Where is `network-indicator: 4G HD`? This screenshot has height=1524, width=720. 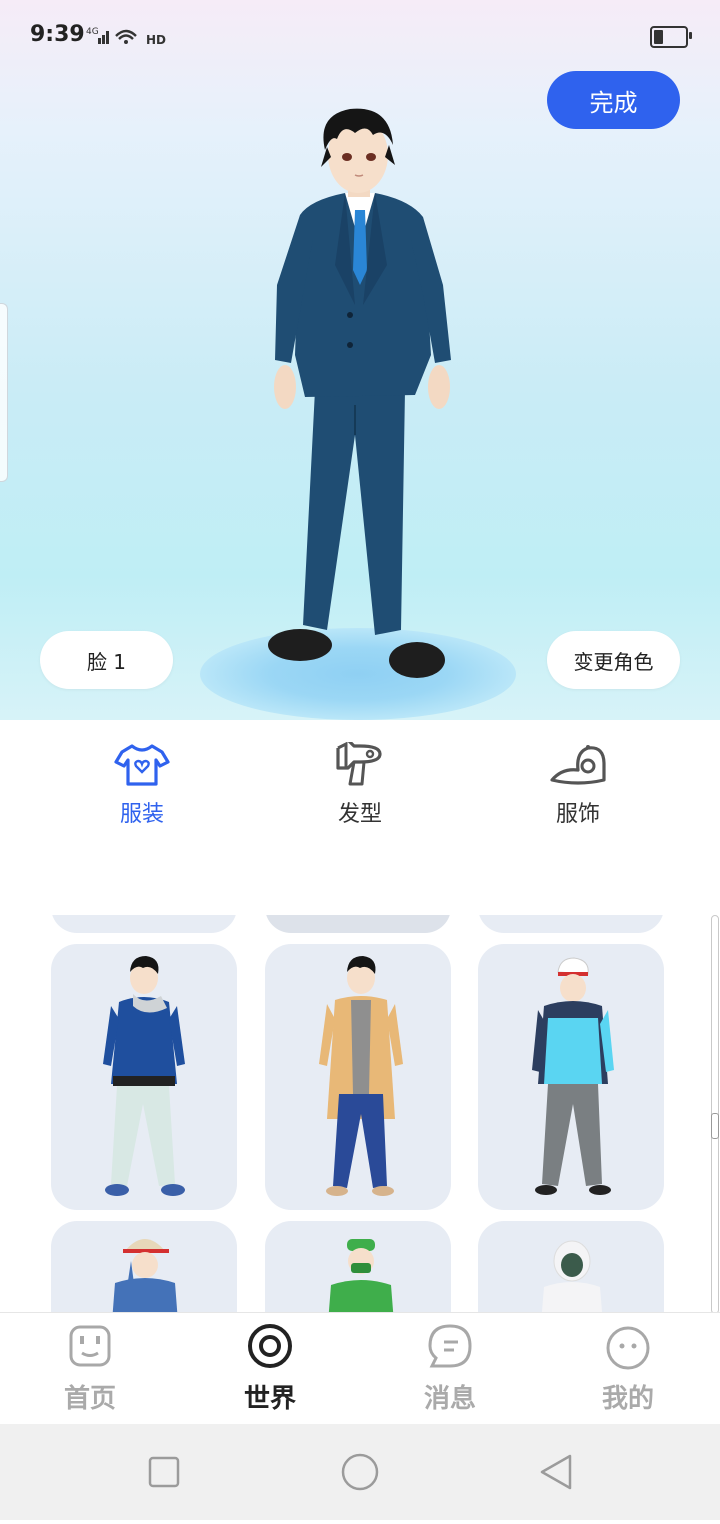 network-indicator: 4G HD is located at coordinates (126, 38).